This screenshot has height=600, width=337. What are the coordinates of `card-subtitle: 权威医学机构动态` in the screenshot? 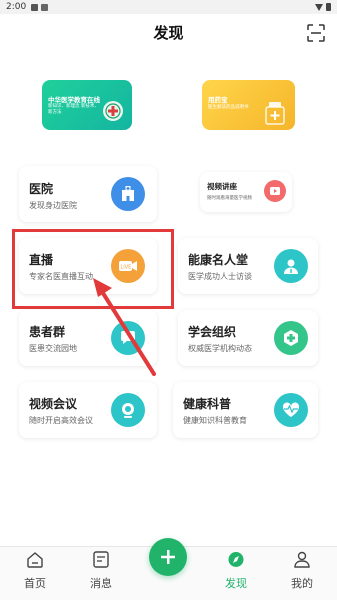 It's located at (220, 348).